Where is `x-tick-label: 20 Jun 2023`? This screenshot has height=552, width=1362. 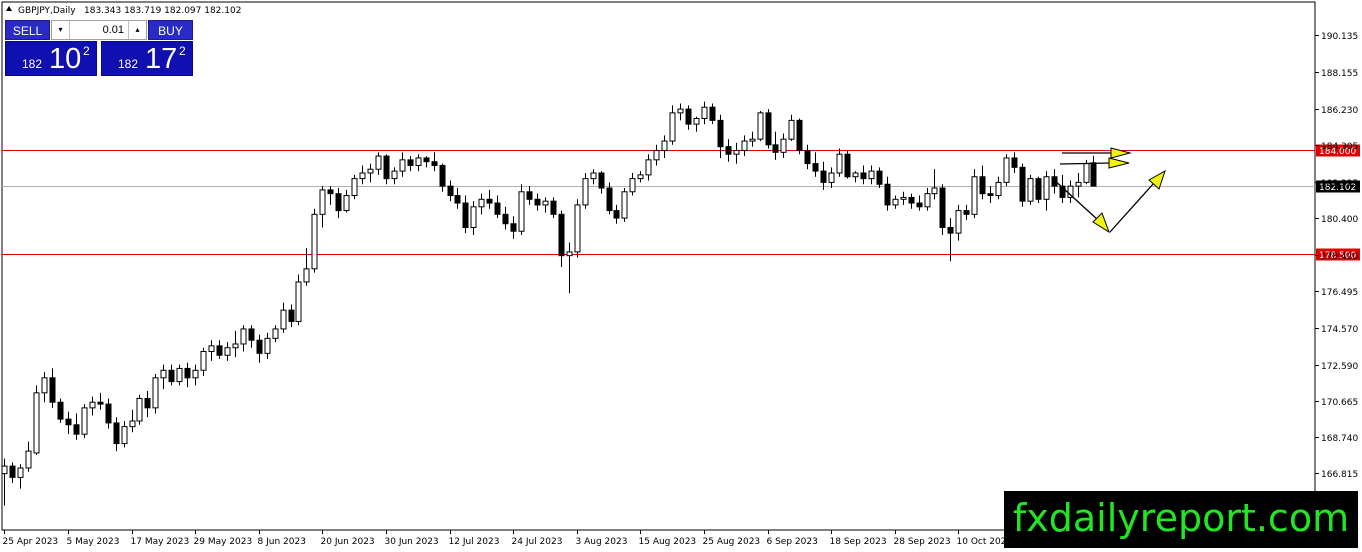
x-tick-label: 20 Jun 2023 is located at coordinates (348, 542).